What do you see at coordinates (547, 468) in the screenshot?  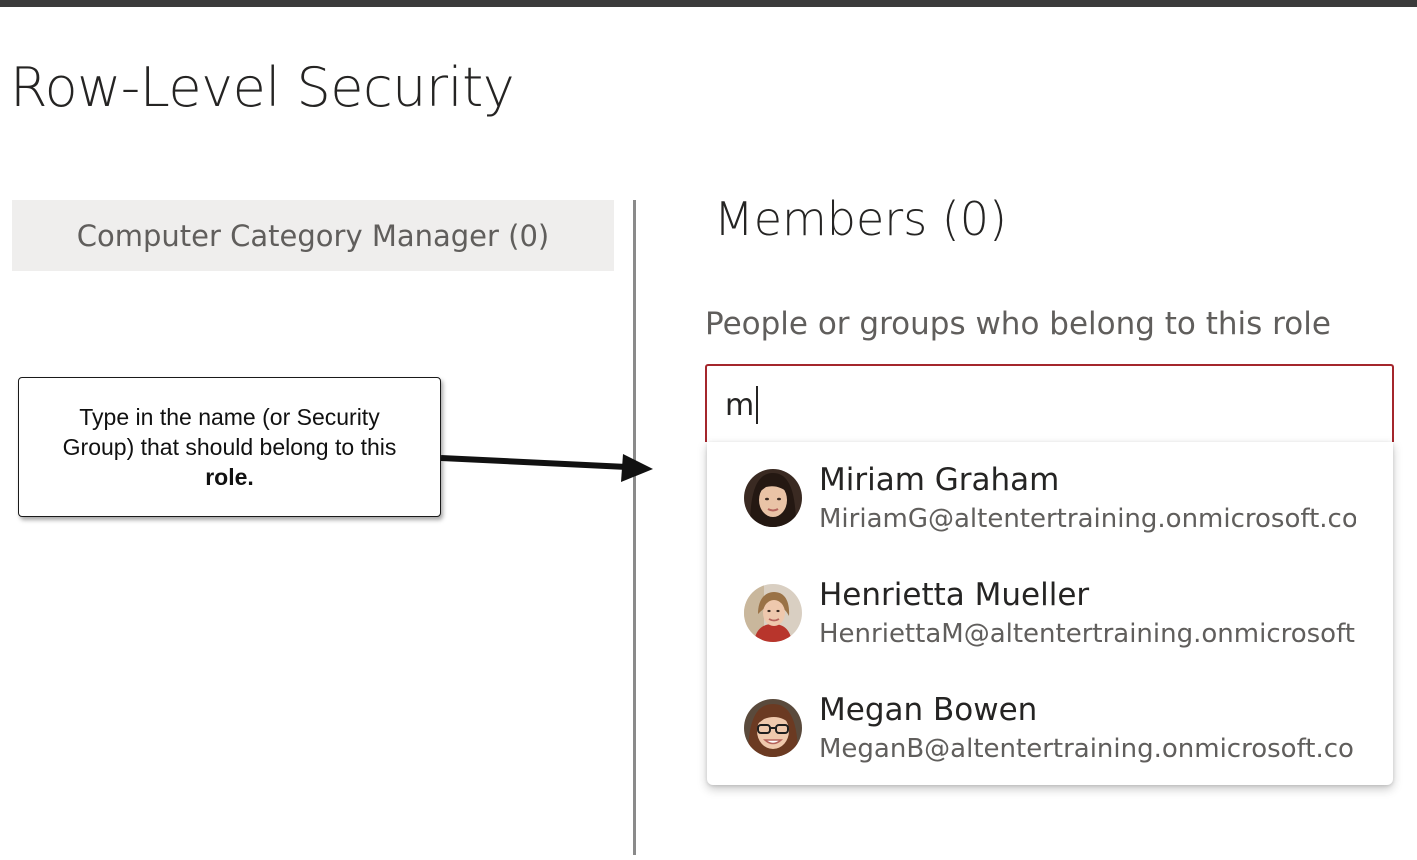 I see `callout-arrow-icon` at bounding box center [547, 468].